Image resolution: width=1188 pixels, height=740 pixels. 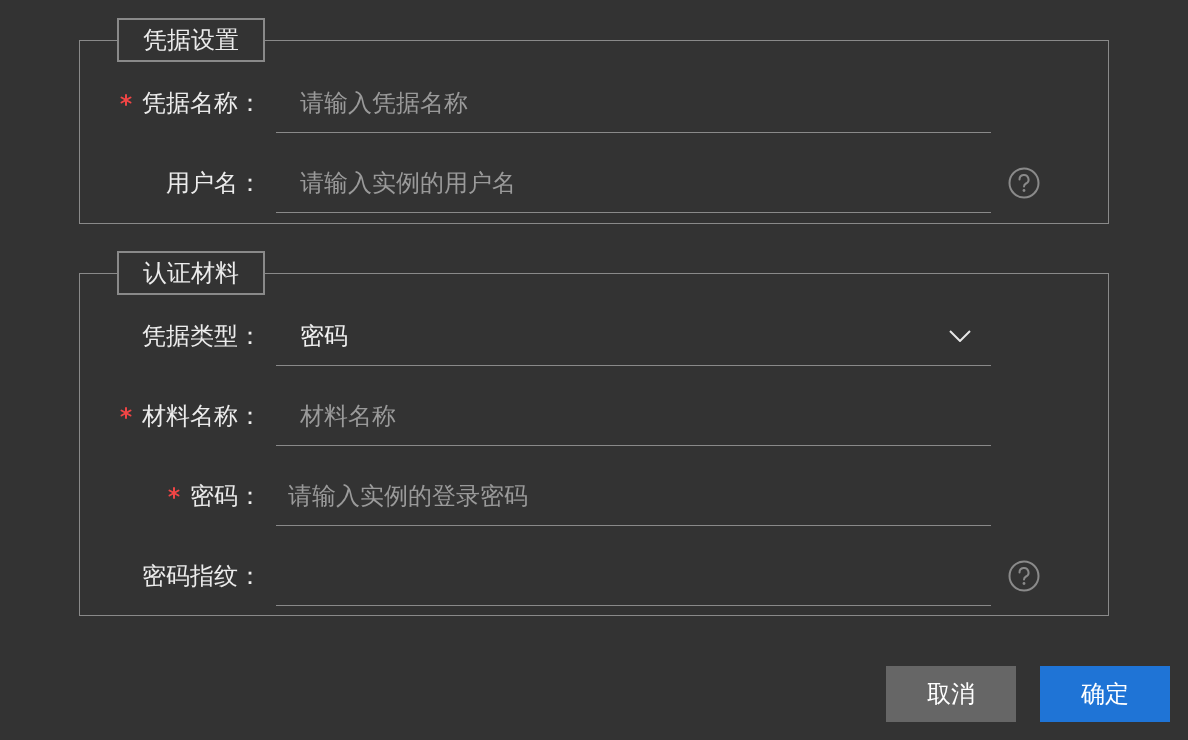 What do you see at coordinates (951, 694) in the screenshot?
I see `cancel-button: 取消` at bounding box center [951, 694].